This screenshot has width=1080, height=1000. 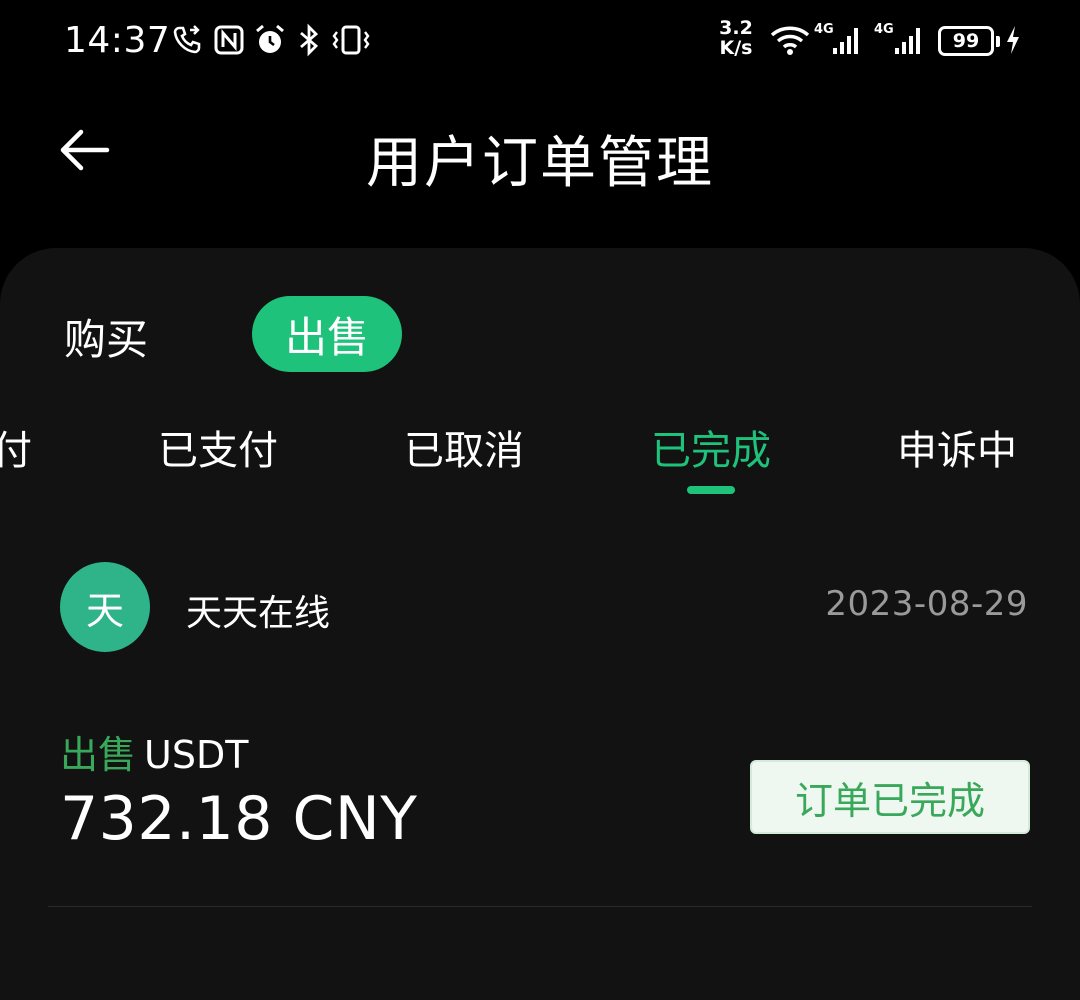 I want to click on page-title: 用户订单管理, so click(x=540, y=163).